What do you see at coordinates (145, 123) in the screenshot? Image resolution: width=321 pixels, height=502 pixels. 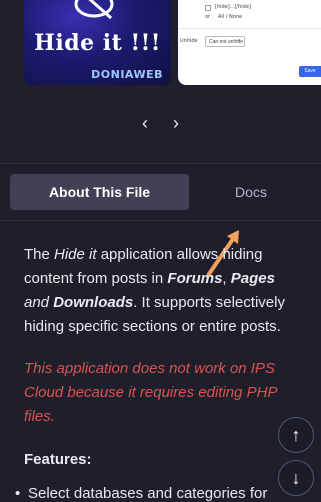 I see `chevron-left-icon: ‹` at bounding box center [145, 123].